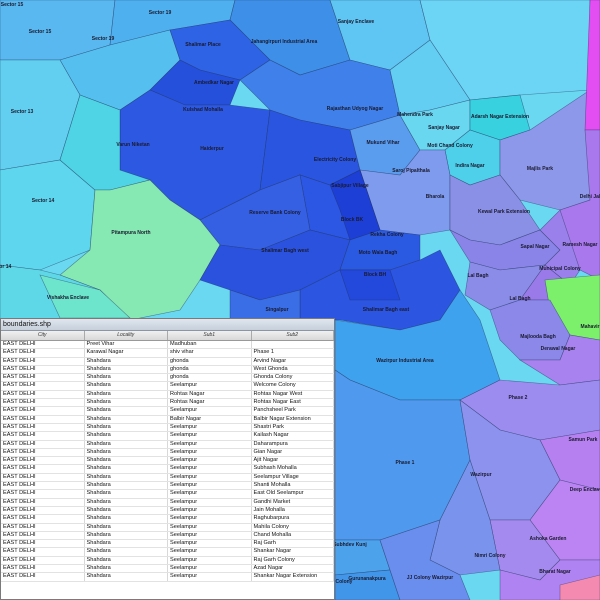 The height and width of the screenshot is (600, 600). Describe the element at coordinates (167, 444) in the screenshot. I see `table-row: EAST DELHI Shahdara Seelampur Daharampura` at that location.